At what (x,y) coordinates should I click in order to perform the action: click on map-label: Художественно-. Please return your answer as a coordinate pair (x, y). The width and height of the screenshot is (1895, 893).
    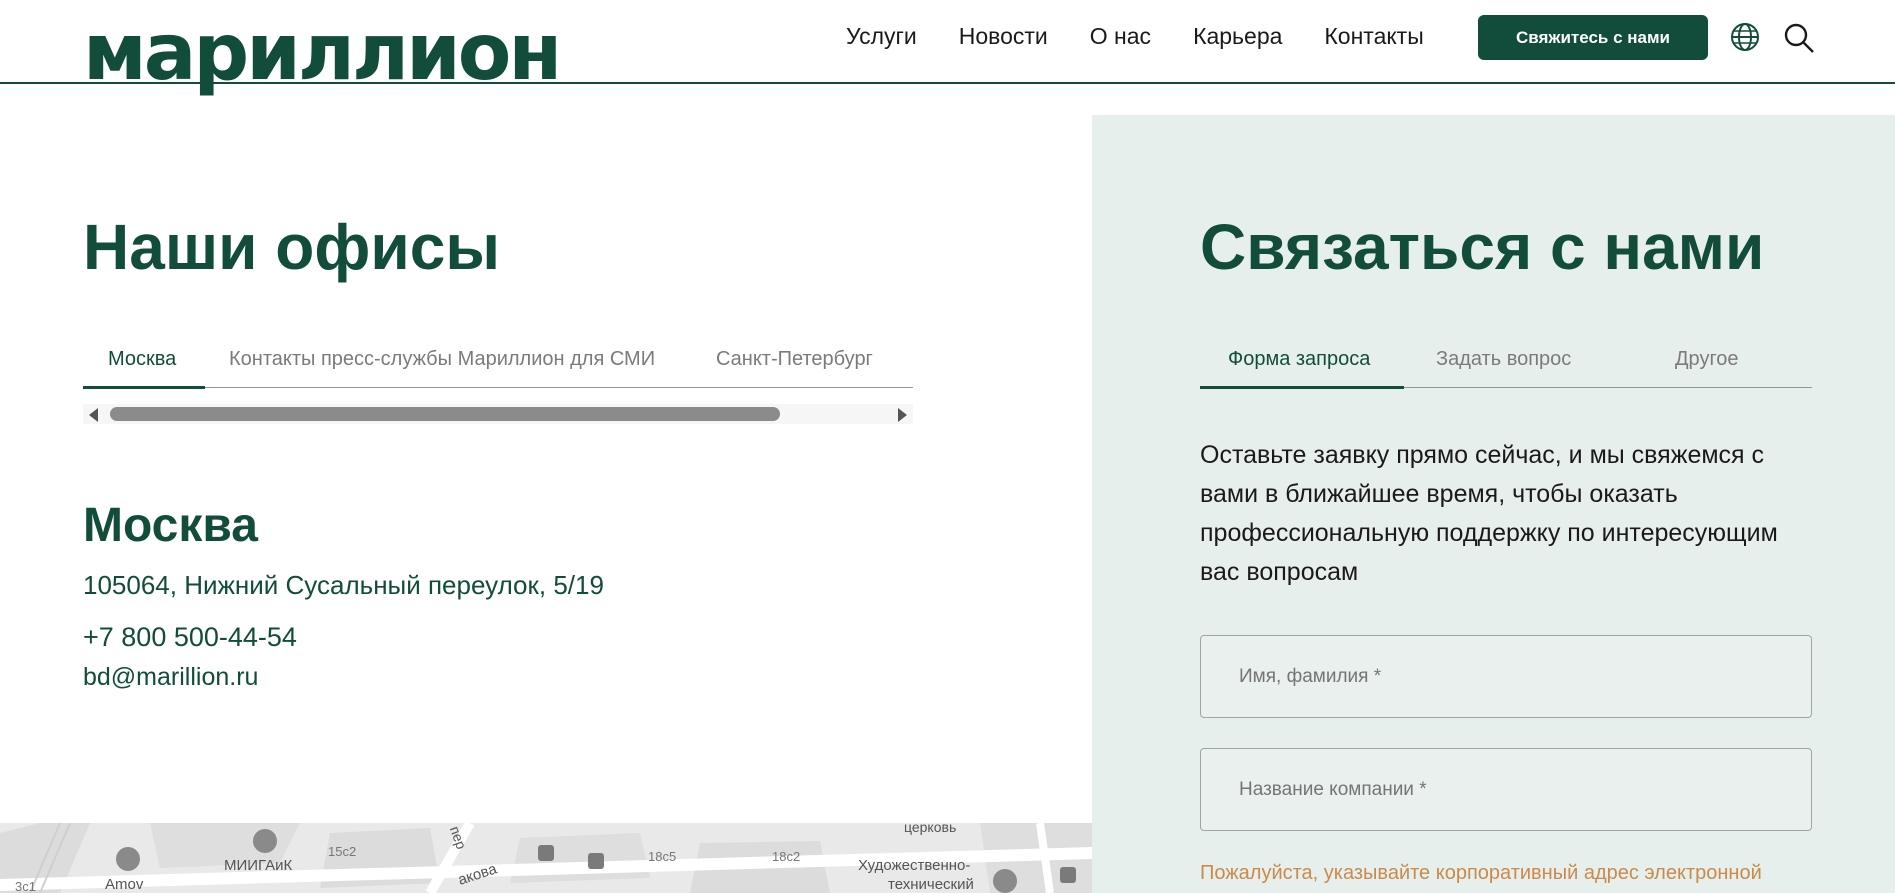
    Looking at the image, I should click on (914, 865).